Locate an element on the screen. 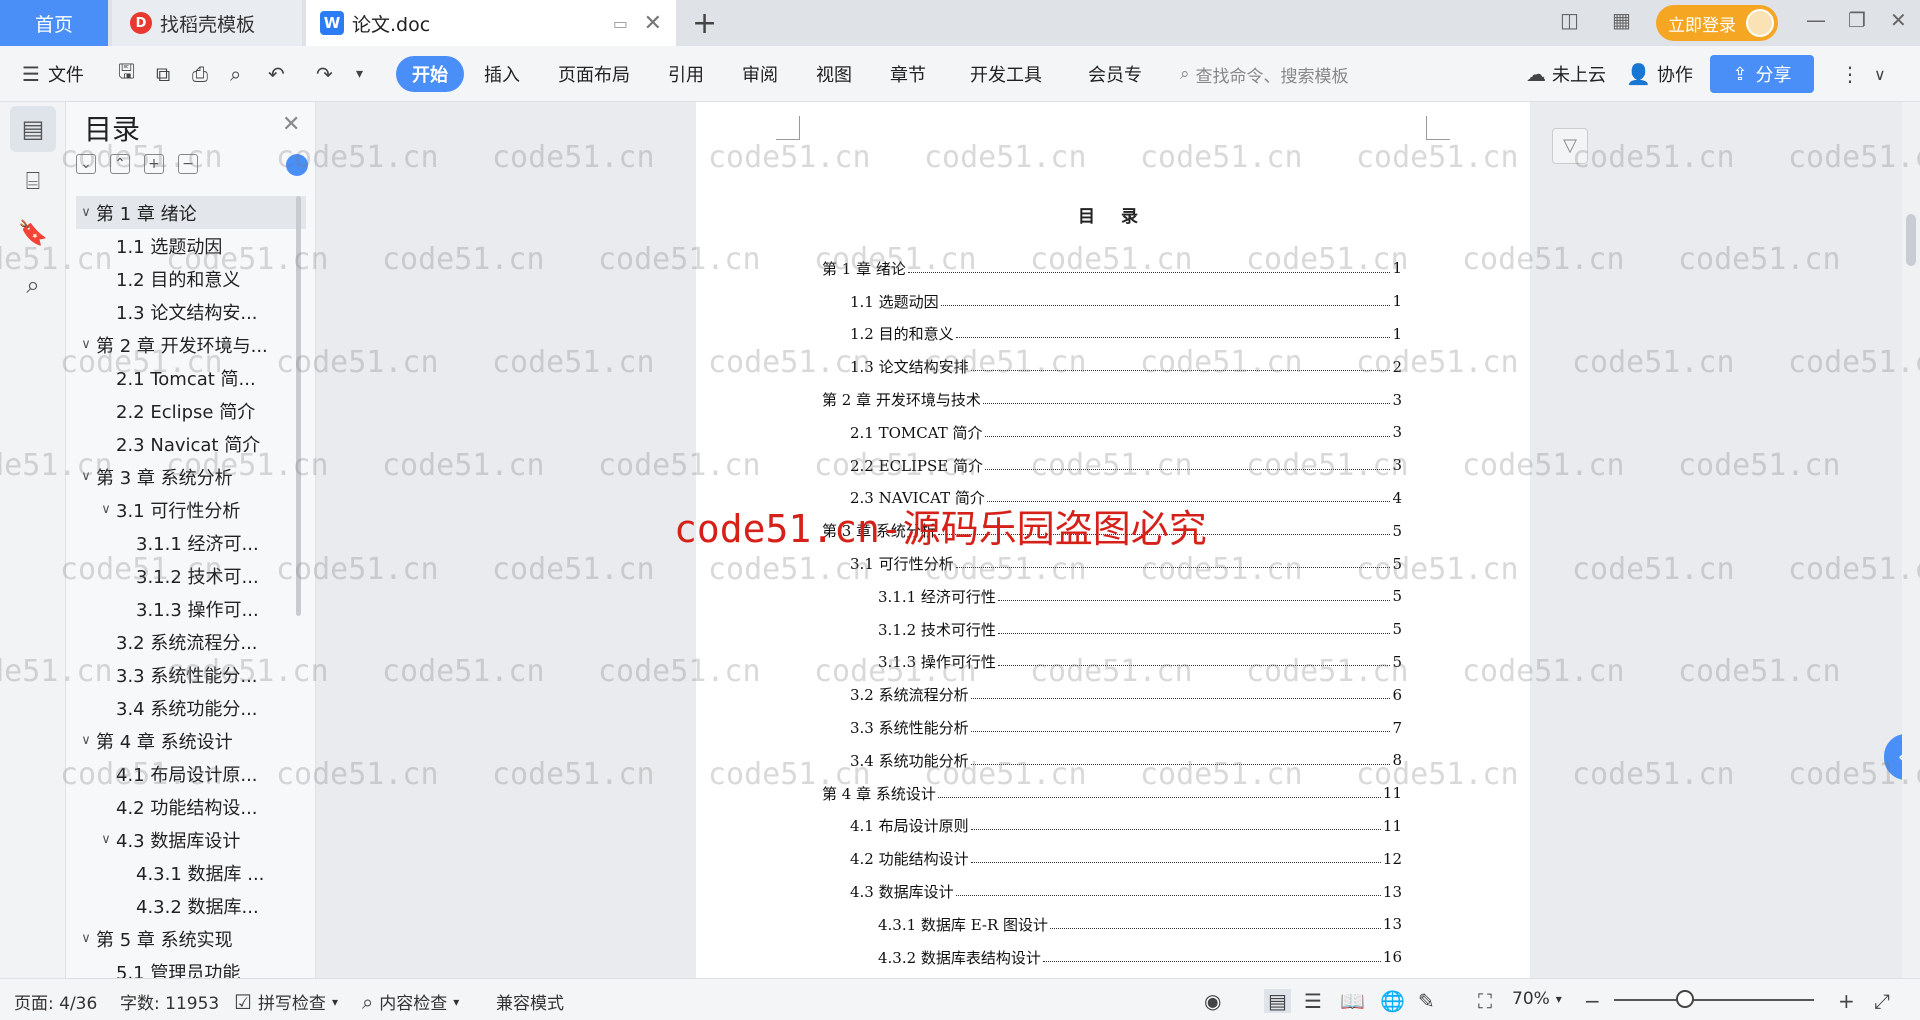 The image size is (1920, 1020). save-icon: 🖫 is located at coordinates (126, 74).